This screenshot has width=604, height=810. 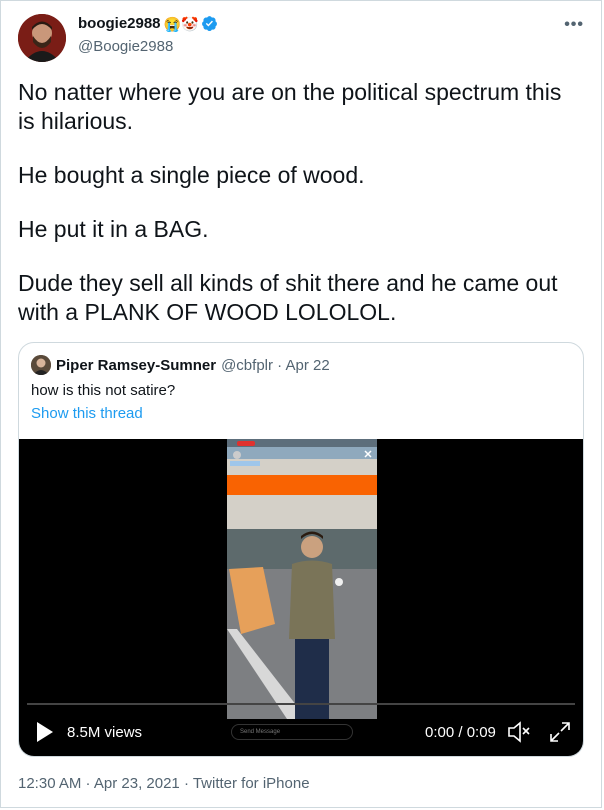 What do you see at coordinates (560, 732) in the screenshot?
I see `fullscreen-icon` at bounding box center [560, 732].